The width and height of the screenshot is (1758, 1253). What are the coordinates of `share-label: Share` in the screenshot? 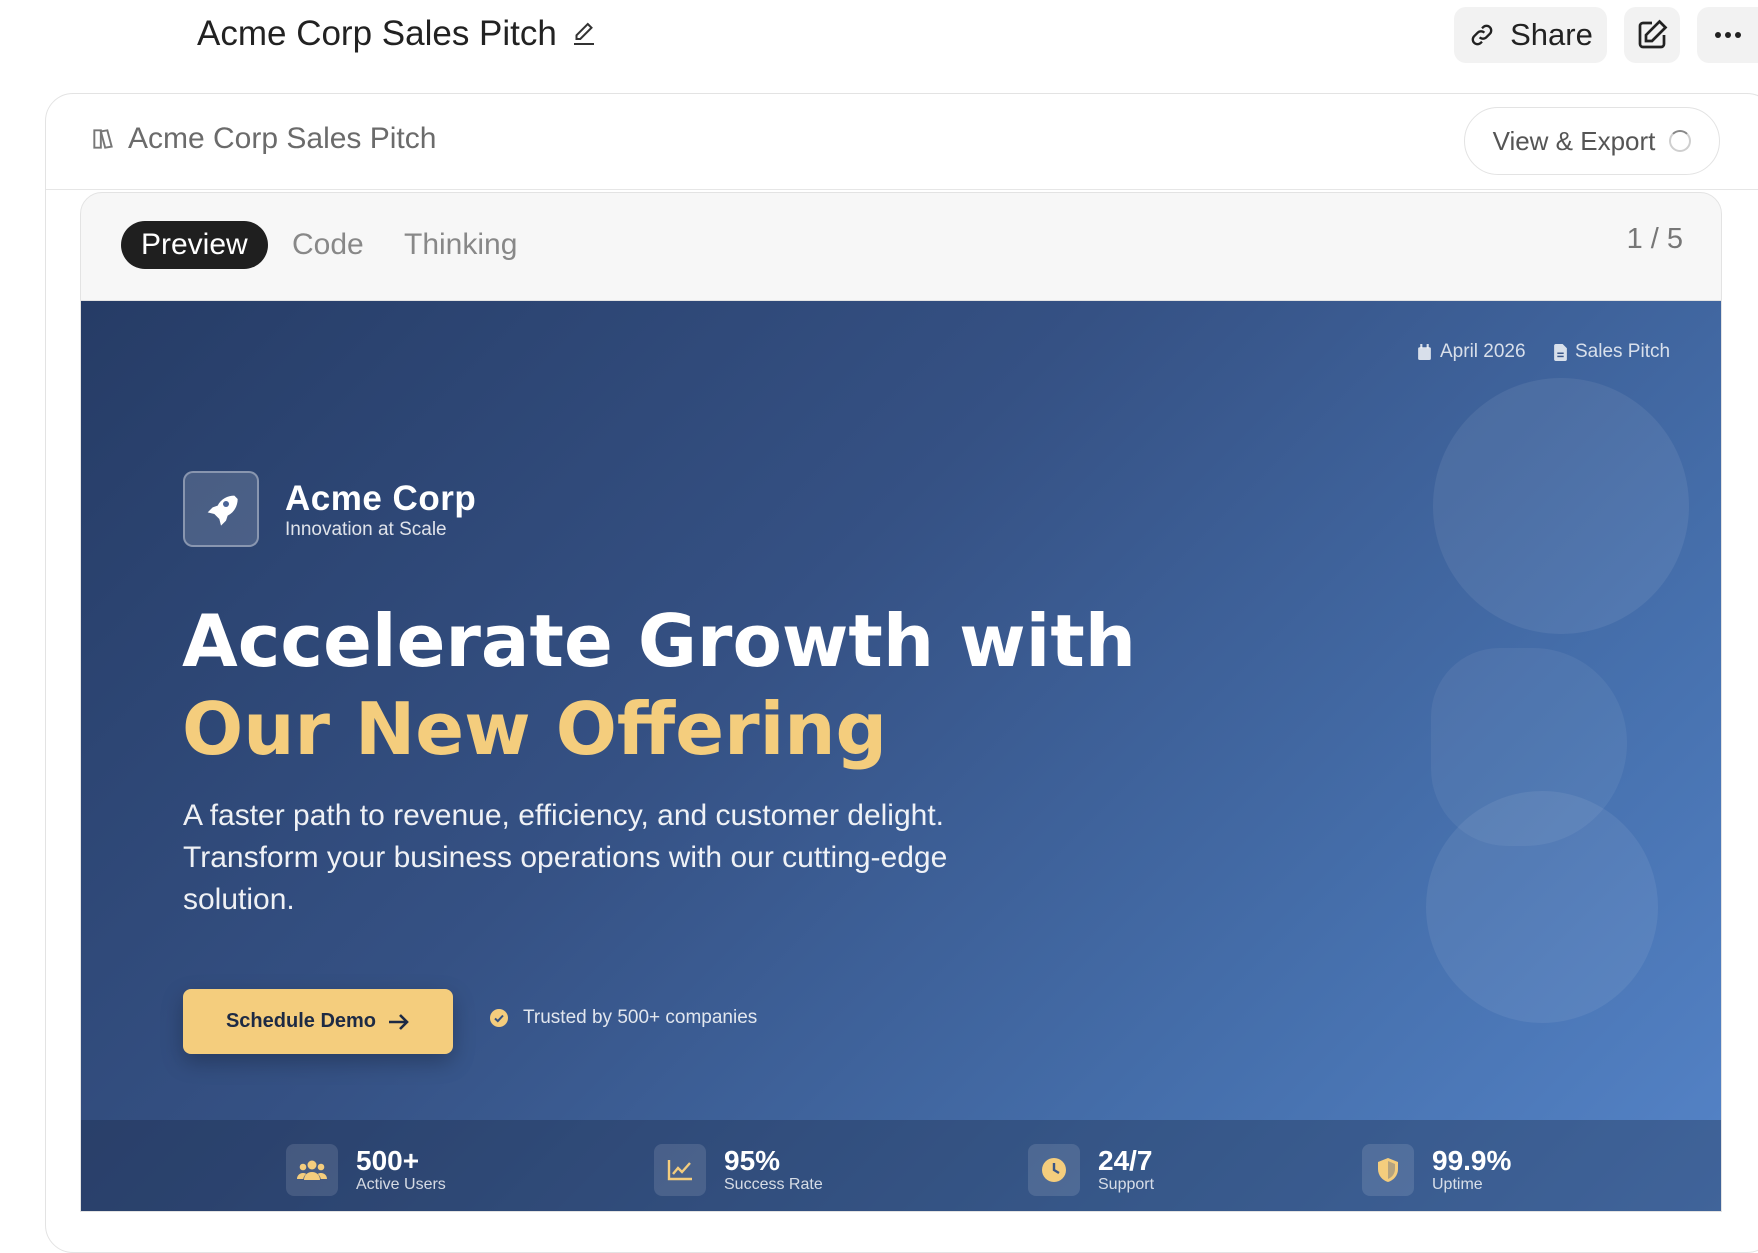 It's located at (1551, 34).